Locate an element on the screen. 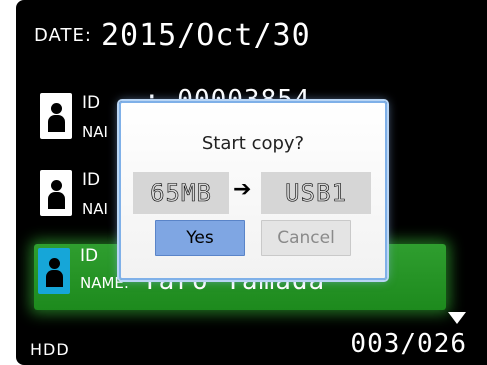 Image resolution: width=487 pixels, height=365 pixels. media-label: HDD is located at coordinates (50, 349).